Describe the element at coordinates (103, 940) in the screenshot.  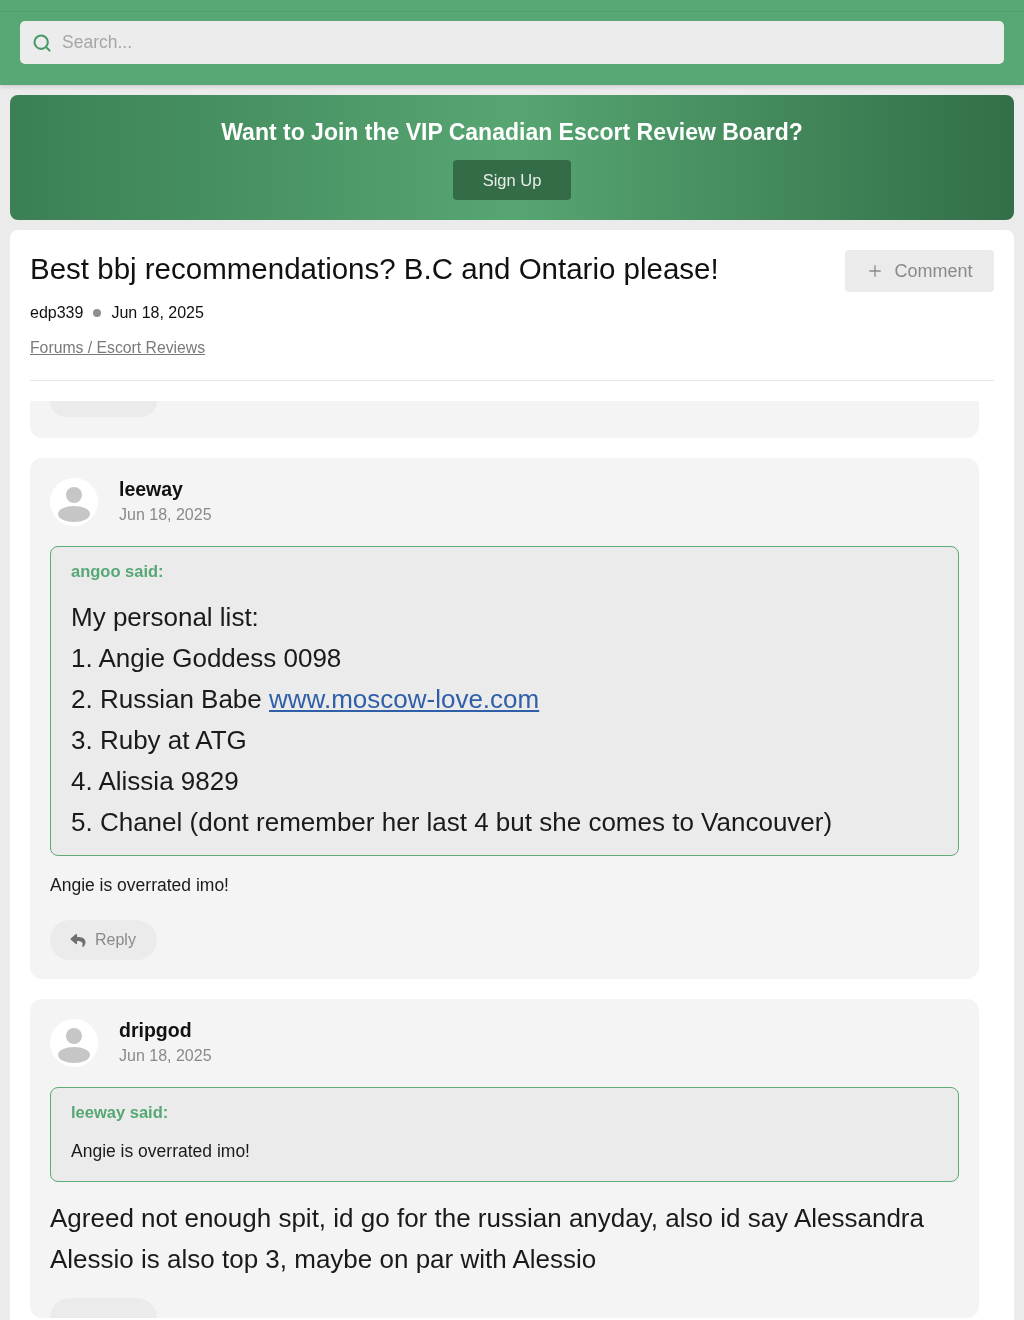
I see `reply-button: Reply` at that location.